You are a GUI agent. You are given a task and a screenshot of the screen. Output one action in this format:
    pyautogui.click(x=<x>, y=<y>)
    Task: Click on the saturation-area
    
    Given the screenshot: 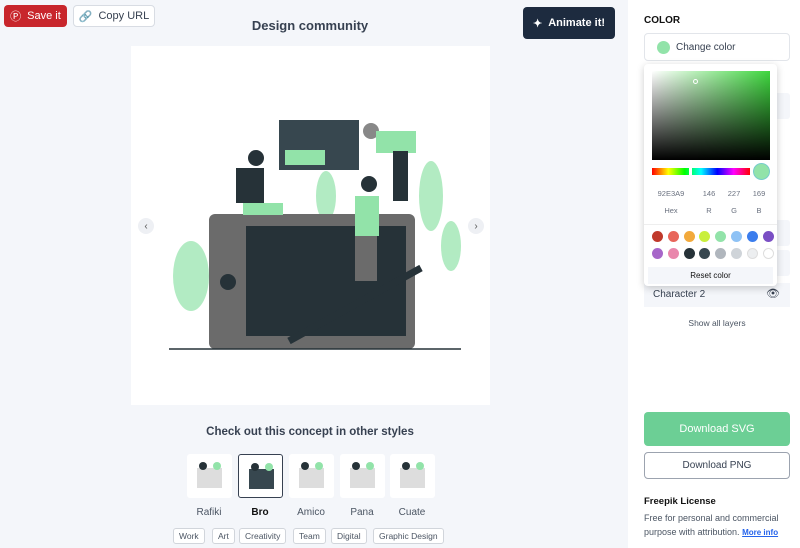 What is the action you would take?
    pyautogui.click(x=711, y=115)
    